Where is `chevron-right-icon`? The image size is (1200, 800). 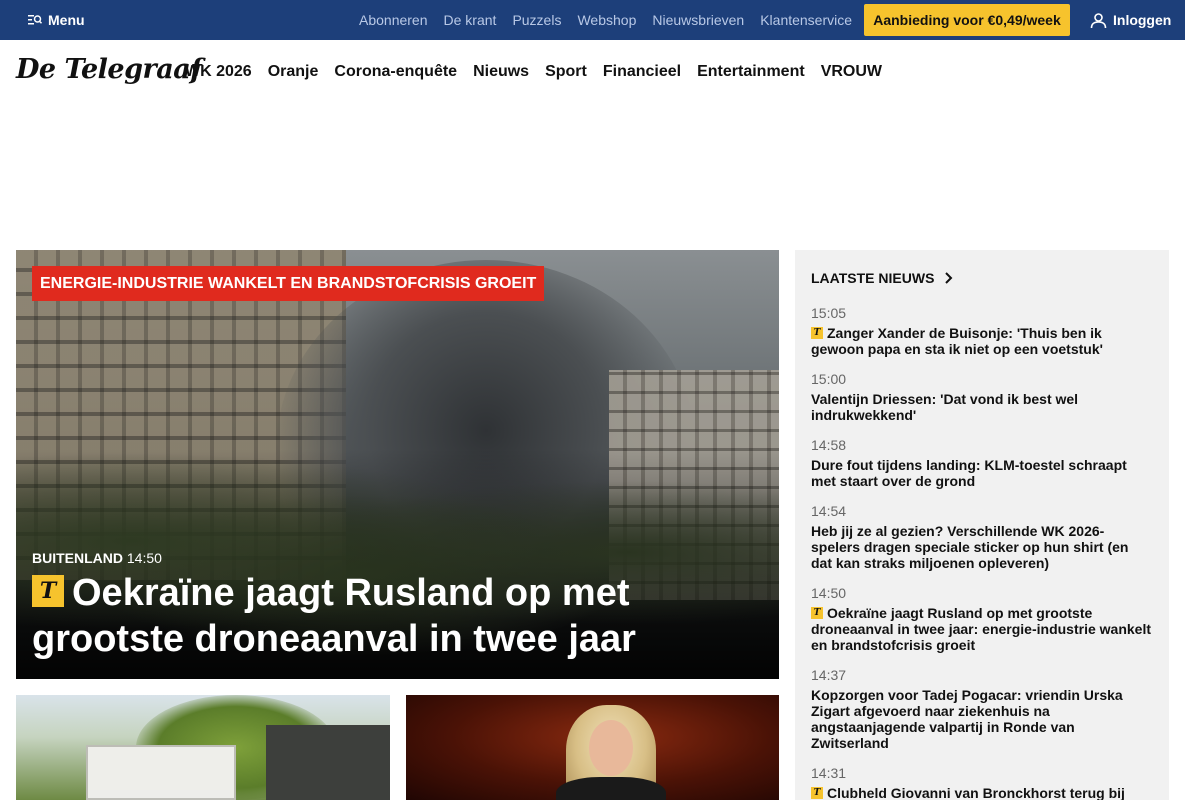 chevron-right-icon is located at coordinates (949, 278).